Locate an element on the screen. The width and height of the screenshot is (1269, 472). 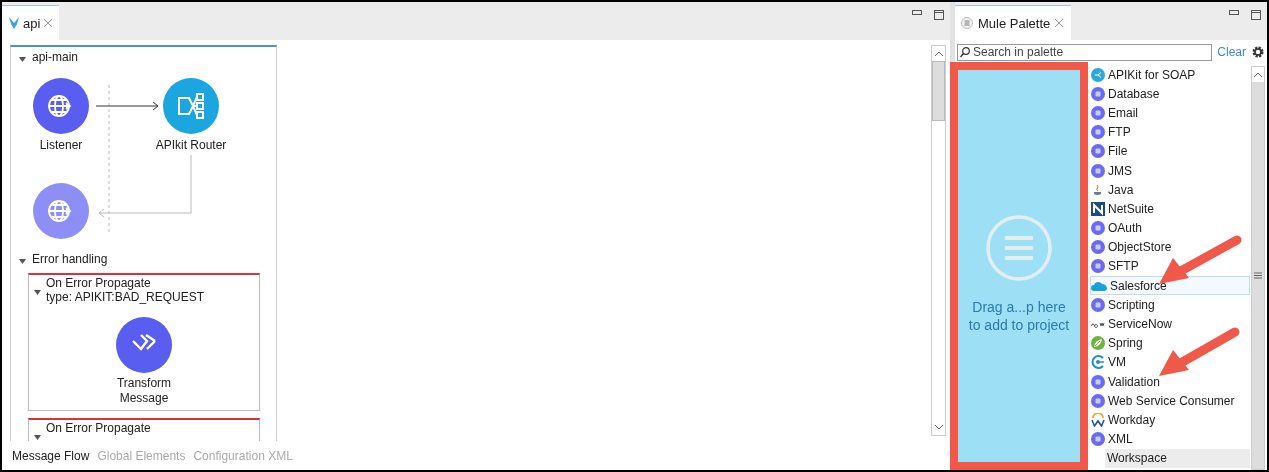
node-label: APIkit Router is located at coordinates (191, 145).